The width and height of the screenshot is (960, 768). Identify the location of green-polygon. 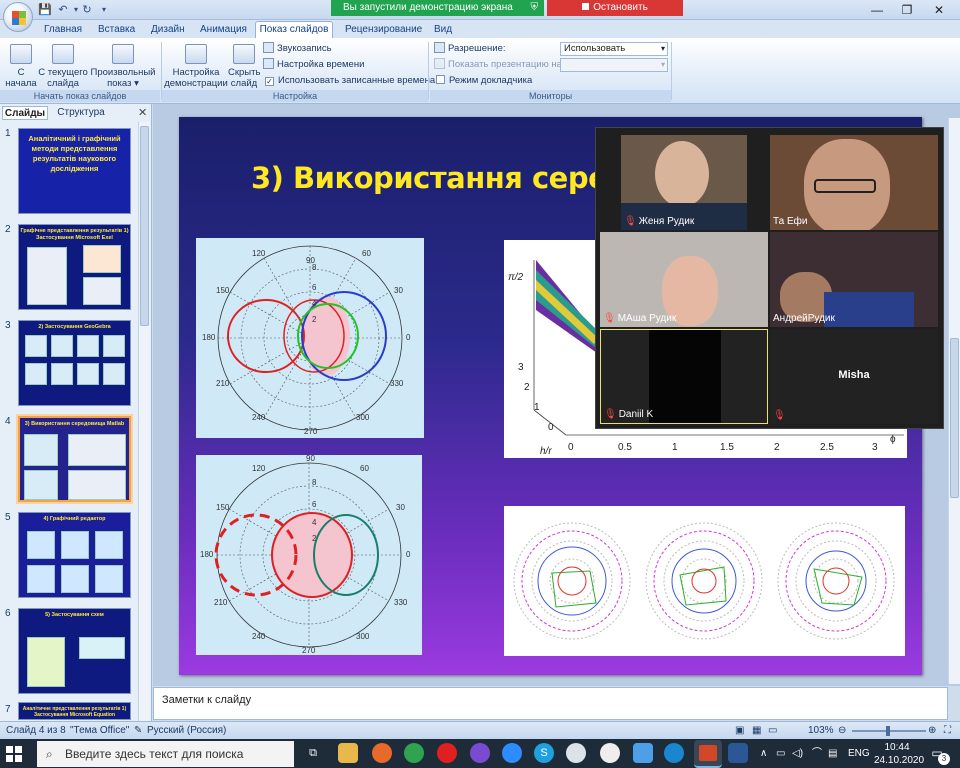
(703, 586).